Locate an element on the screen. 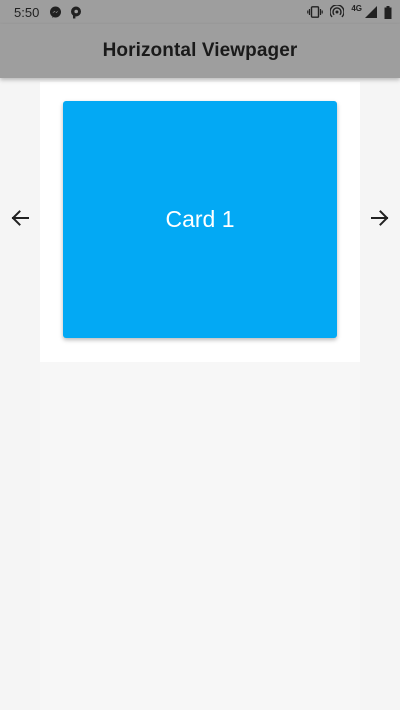 The image size is (400, 710). arrow-back-icon is located at coordinates (20, 220).